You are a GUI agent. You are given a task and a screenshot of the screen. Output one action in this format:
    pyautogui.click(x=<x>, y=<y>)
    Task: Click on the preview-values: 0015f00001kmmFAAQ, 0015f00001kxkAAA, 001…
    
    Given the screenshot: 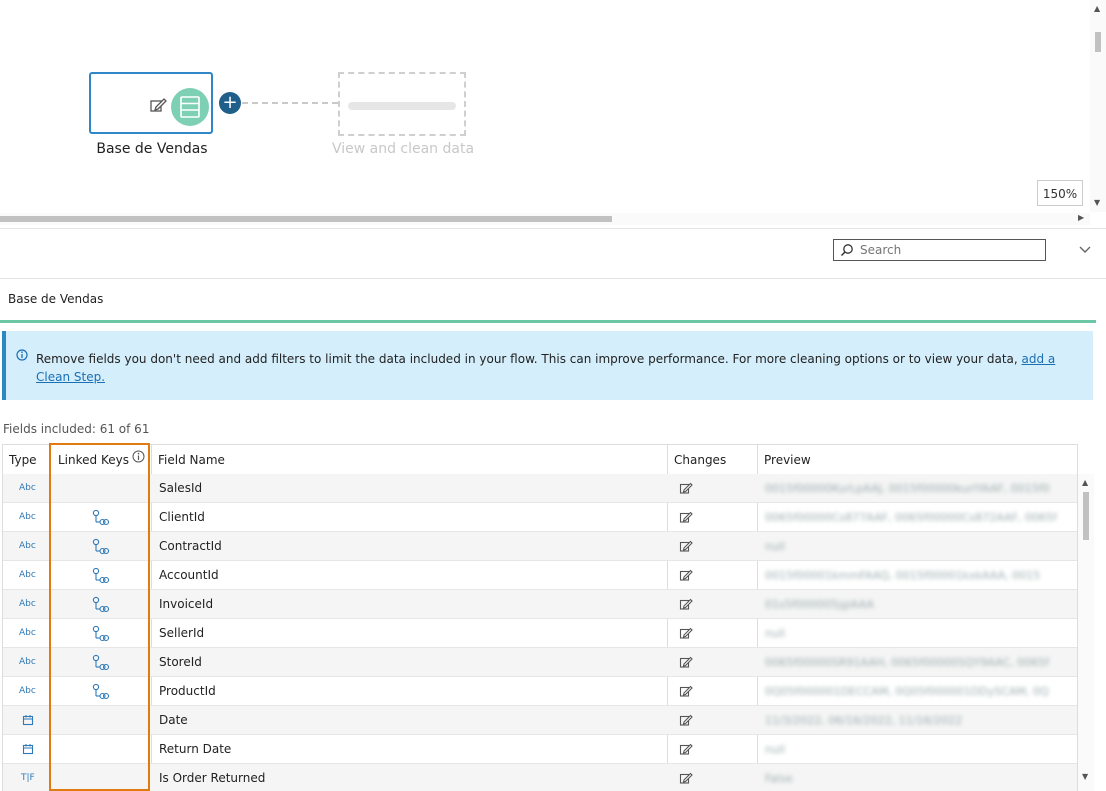 What is the action you would take?
    pyautogui.click(x=903, y=575)
    